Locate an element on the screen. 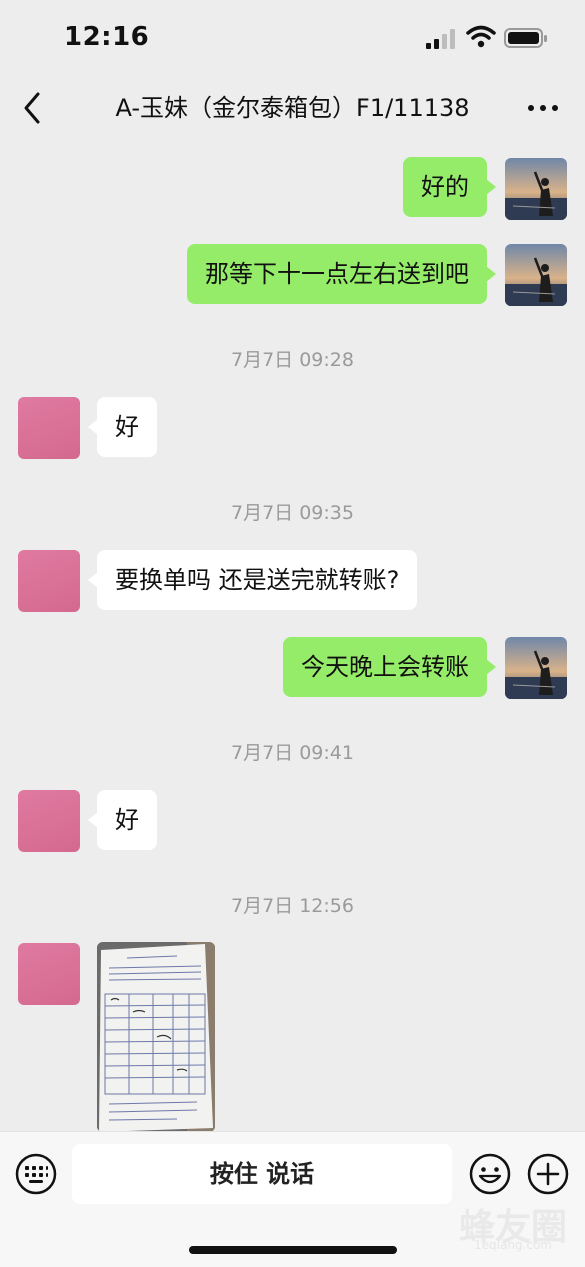 The image size is (585, 1267). more-options-icon is located at coordinates (543, 108).